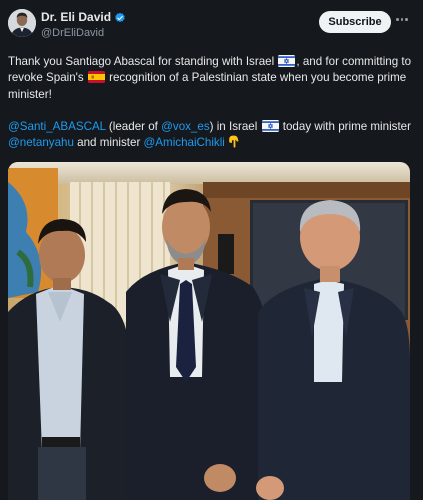 This screenshot has height=500, width=423. Describe the element at coordinates (83, 33) in the screenshot. I see `author-handle: @DrEliDavid` at that location.